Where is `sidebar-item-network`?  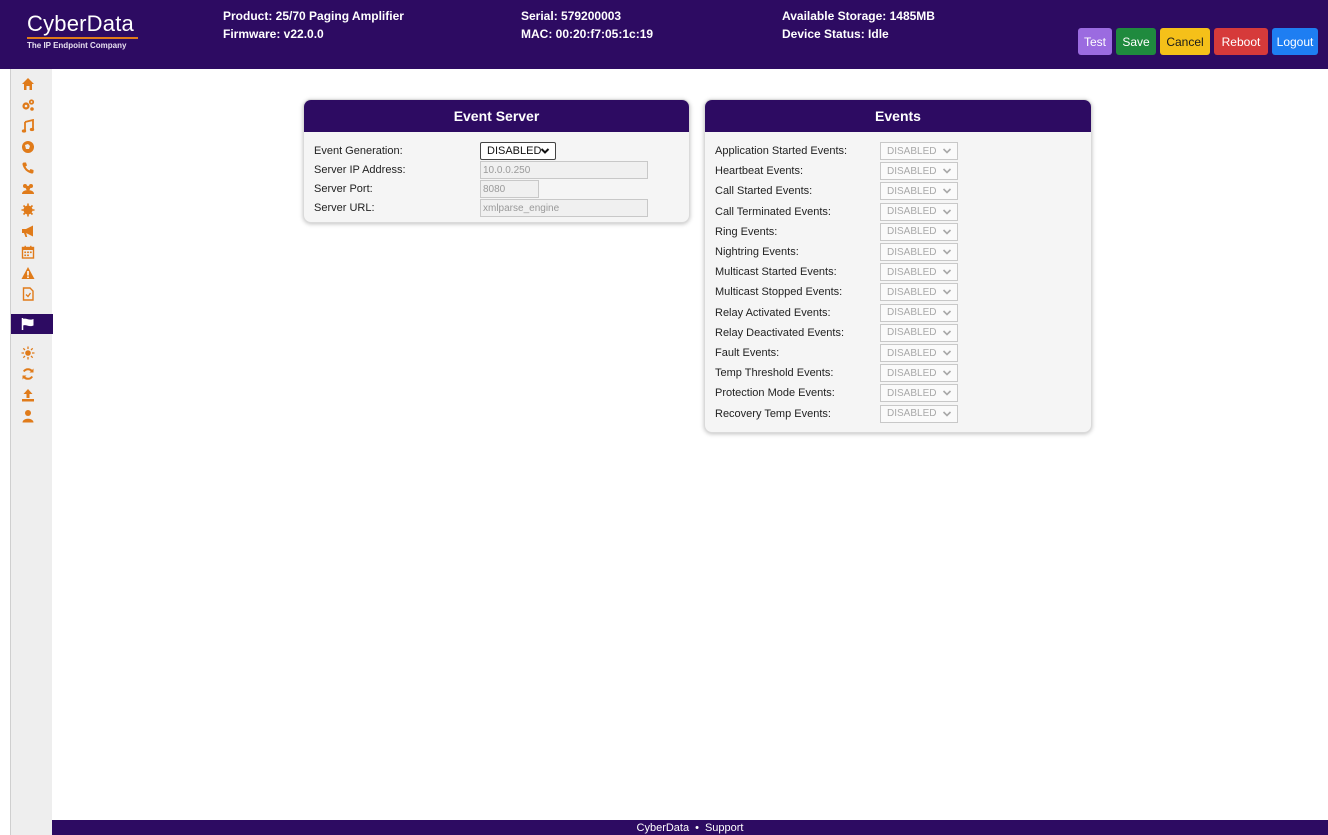 sidebar-item-network is located at coordinates (32, 147).